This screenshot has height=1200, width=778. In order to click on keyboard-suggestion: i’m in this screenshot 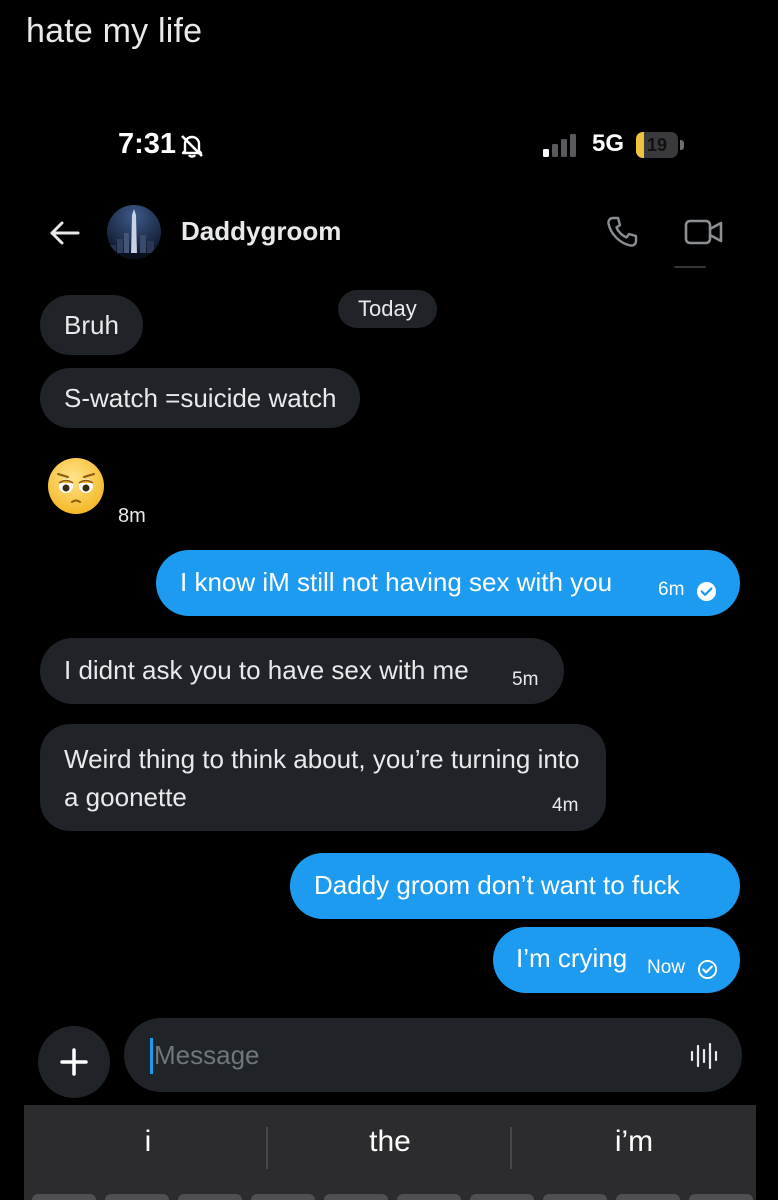, I will do `click(634, 1142)`.